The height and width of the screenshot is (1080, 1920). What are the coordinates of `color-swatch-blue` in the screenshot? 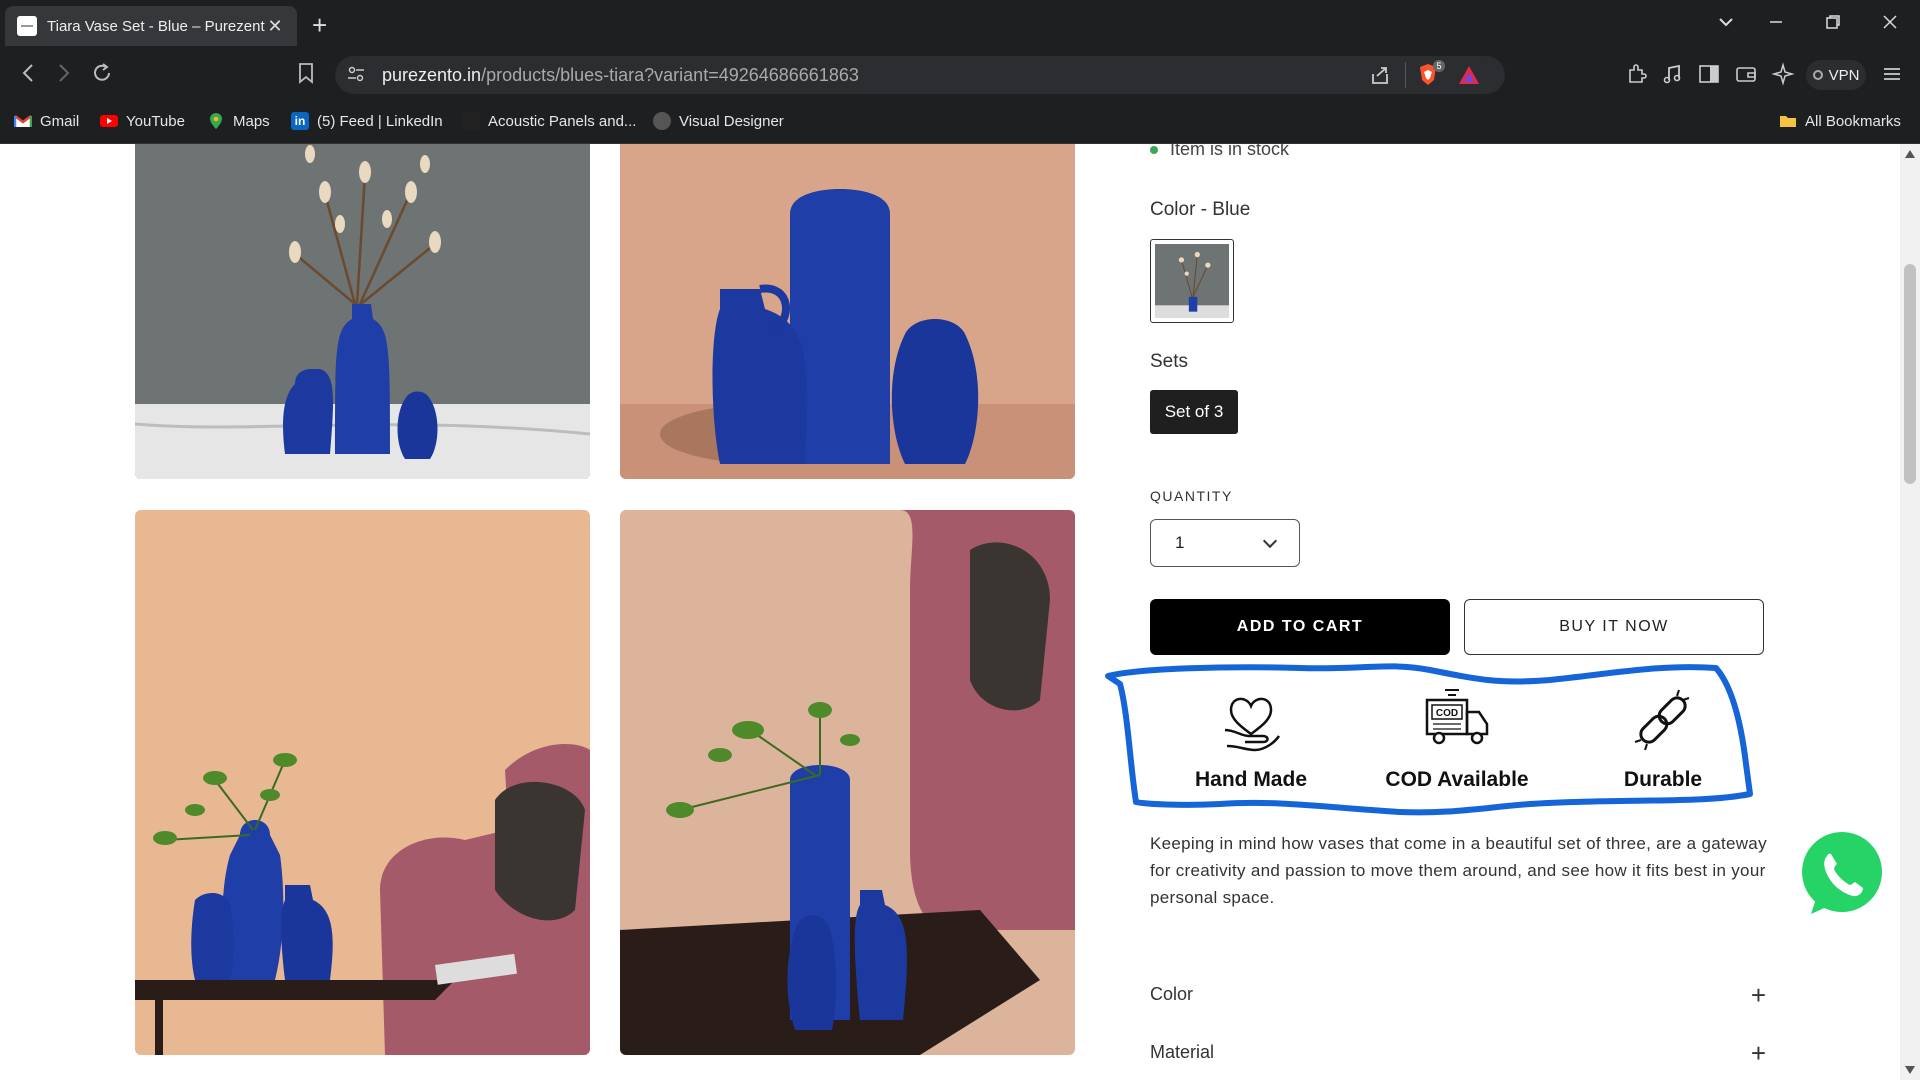 It's located at (1192, 281).